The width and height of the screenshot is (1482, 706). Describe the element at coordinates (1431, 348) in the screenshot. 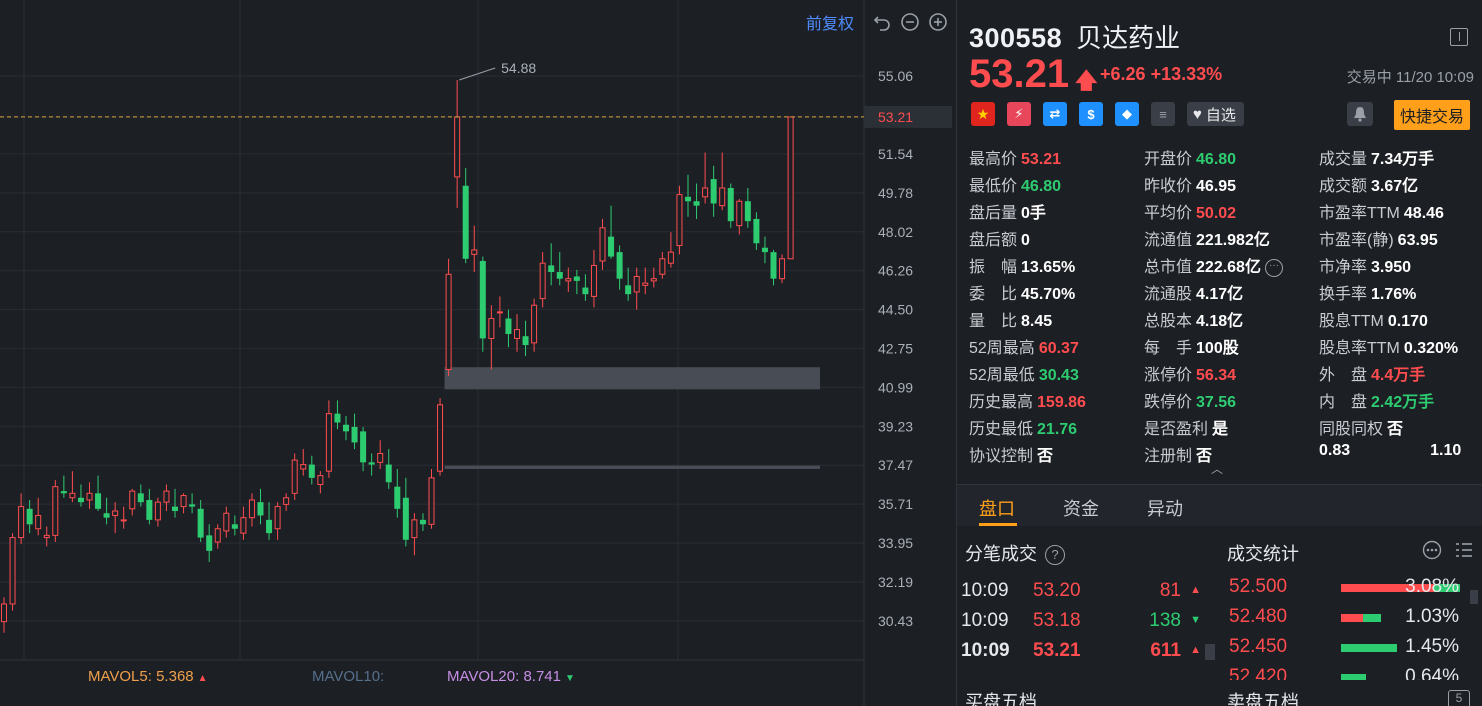

I see `stat-value: 0.320%` at that location.